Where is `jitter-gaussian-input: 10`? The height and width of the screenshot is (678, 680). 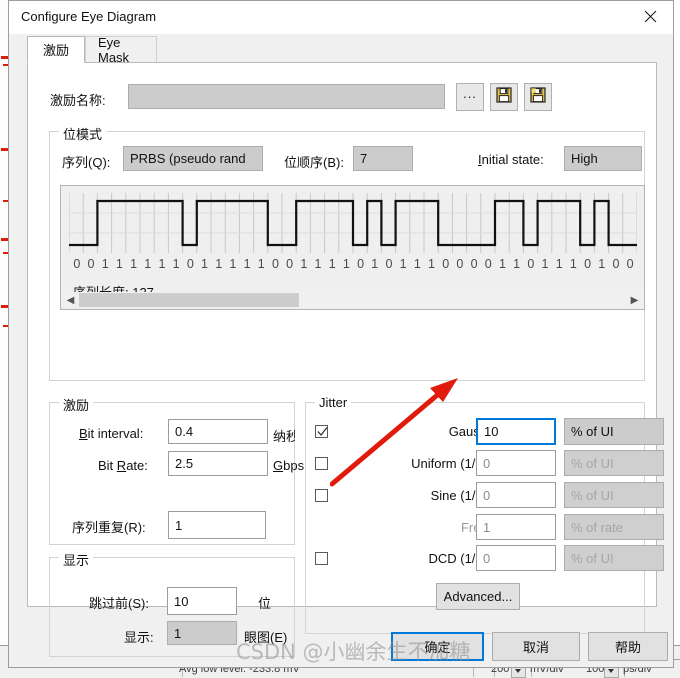 jitter-gaussian-input: 10 is located at coordinates (516, 431).